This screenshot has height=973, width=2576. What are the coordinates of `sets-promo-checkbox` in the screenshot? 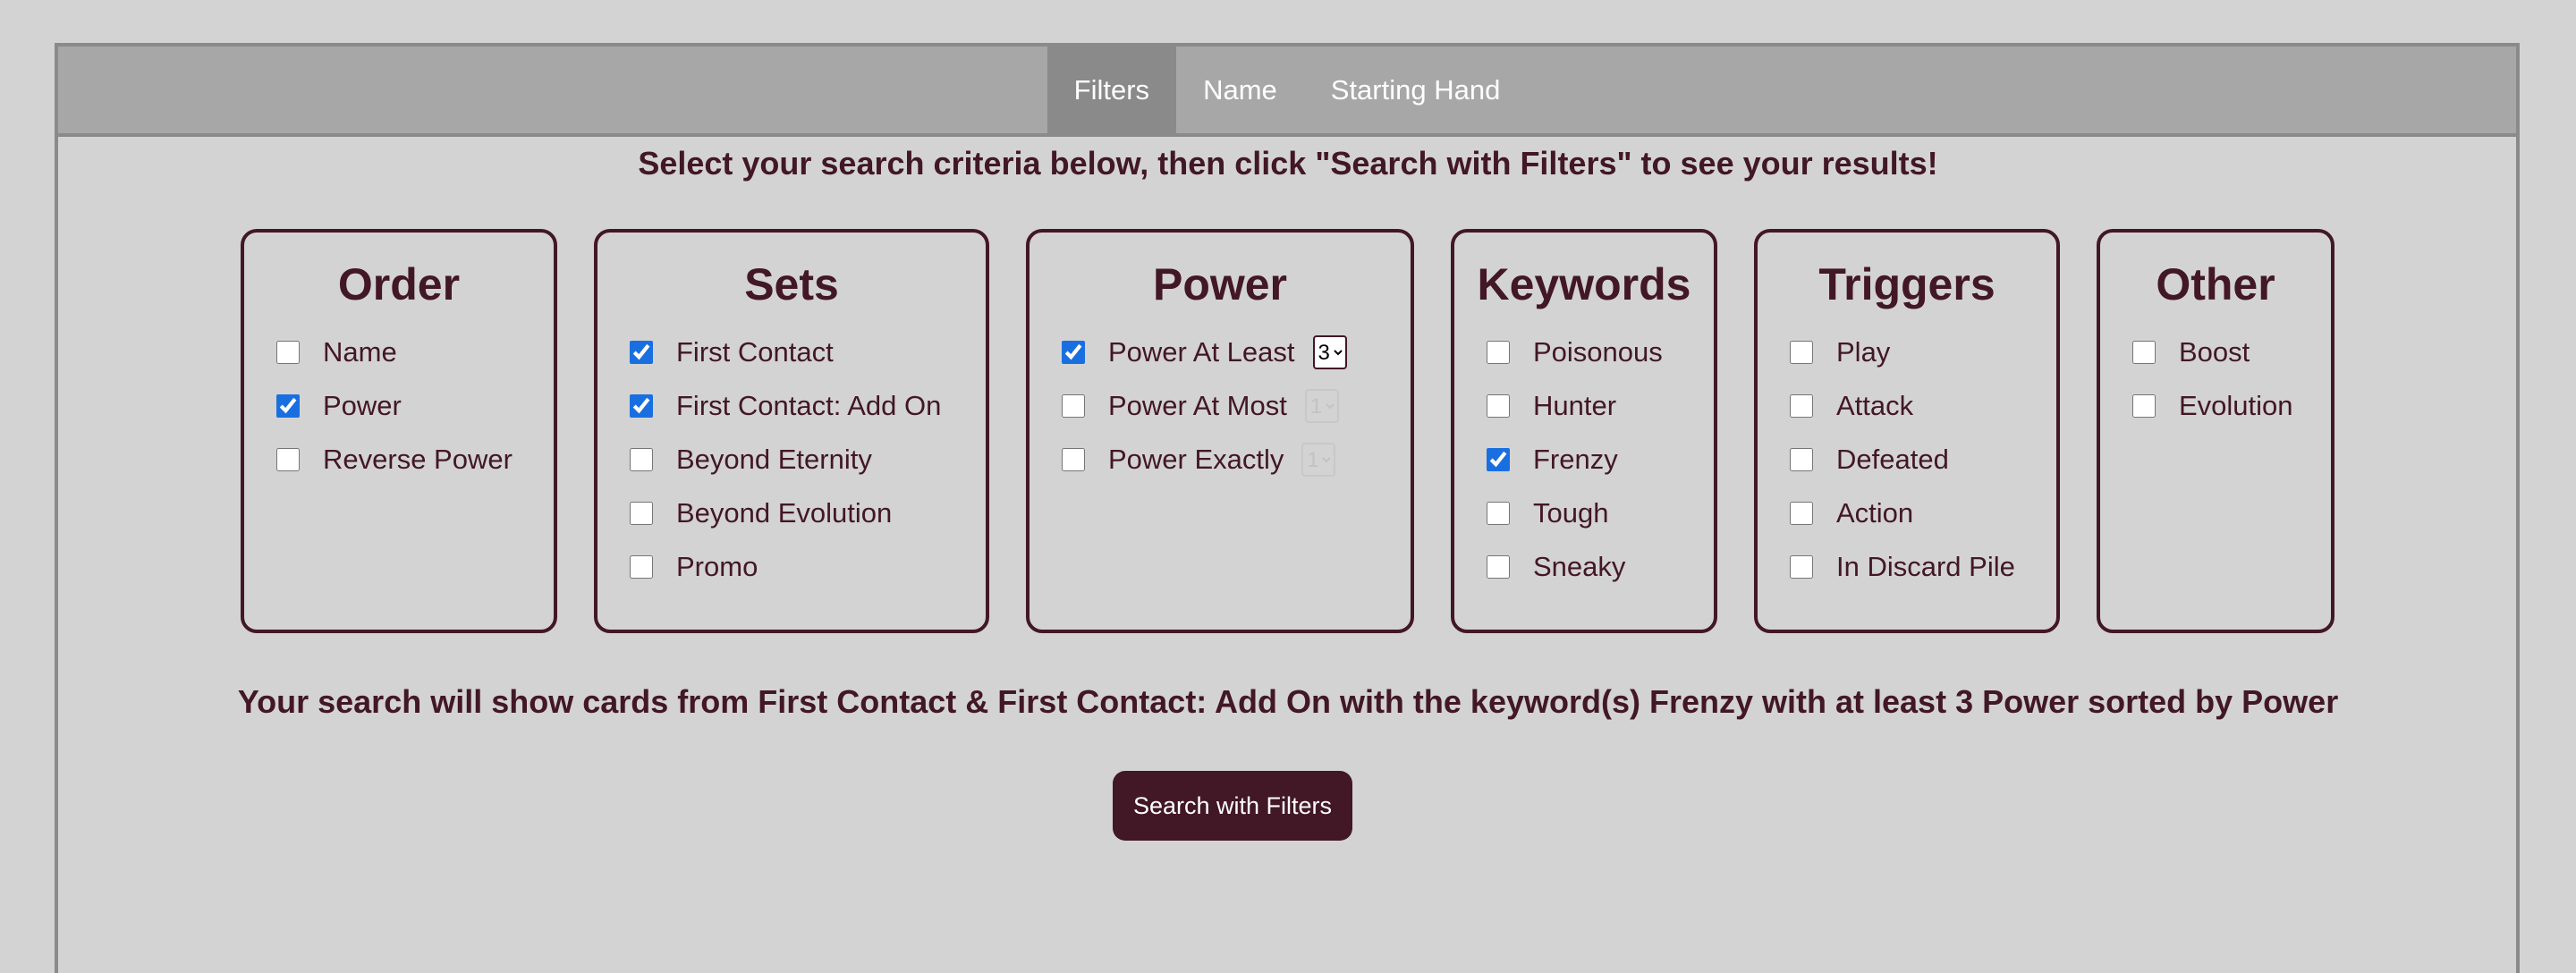 It's located at (641, 567).